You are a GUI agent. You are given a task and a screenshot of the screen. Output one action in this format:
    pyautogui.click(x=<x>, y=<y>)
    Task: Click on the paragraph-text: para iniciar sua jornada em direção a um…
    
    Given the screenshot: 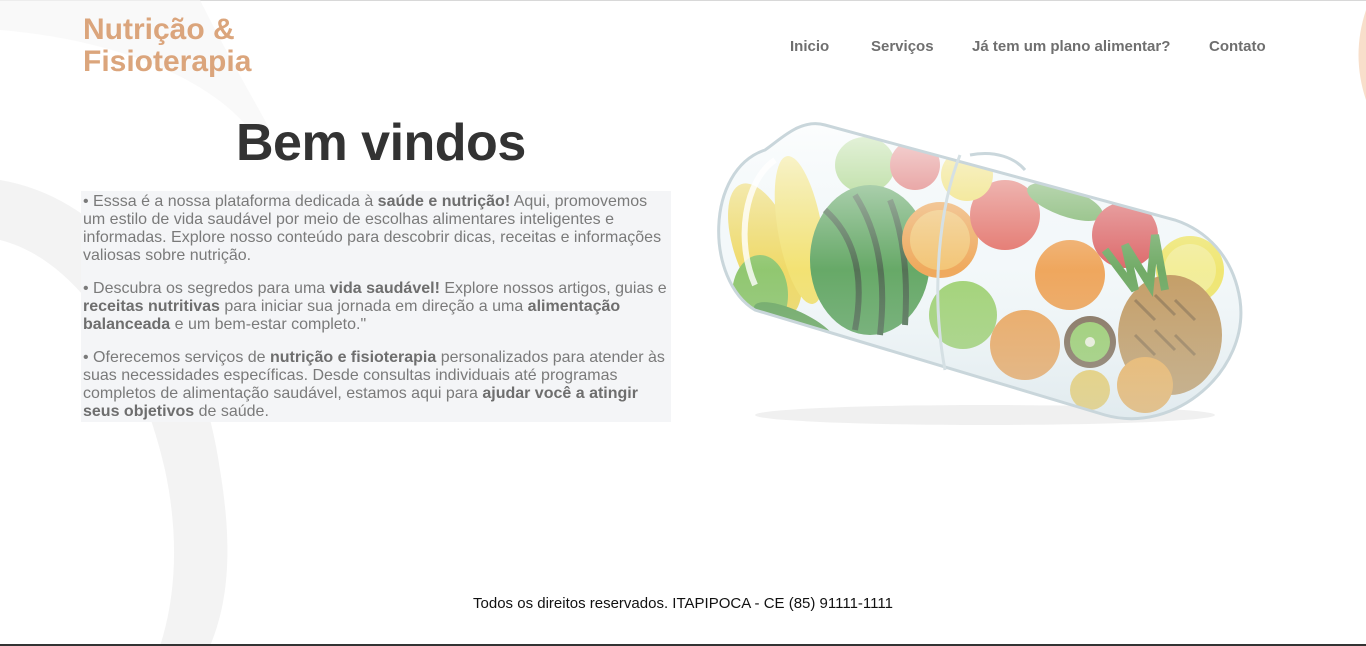 What is the action you would take?
    pyautogui.click(x=373, y=306)
    